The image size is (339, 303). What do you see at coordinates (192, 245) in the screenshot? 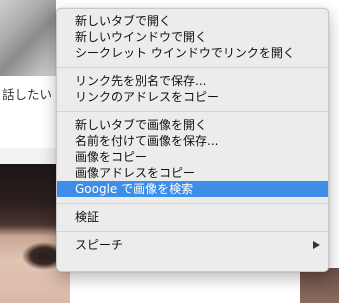
I see `menu-item-speech: スピーチ` at bounding box center [192, 245].